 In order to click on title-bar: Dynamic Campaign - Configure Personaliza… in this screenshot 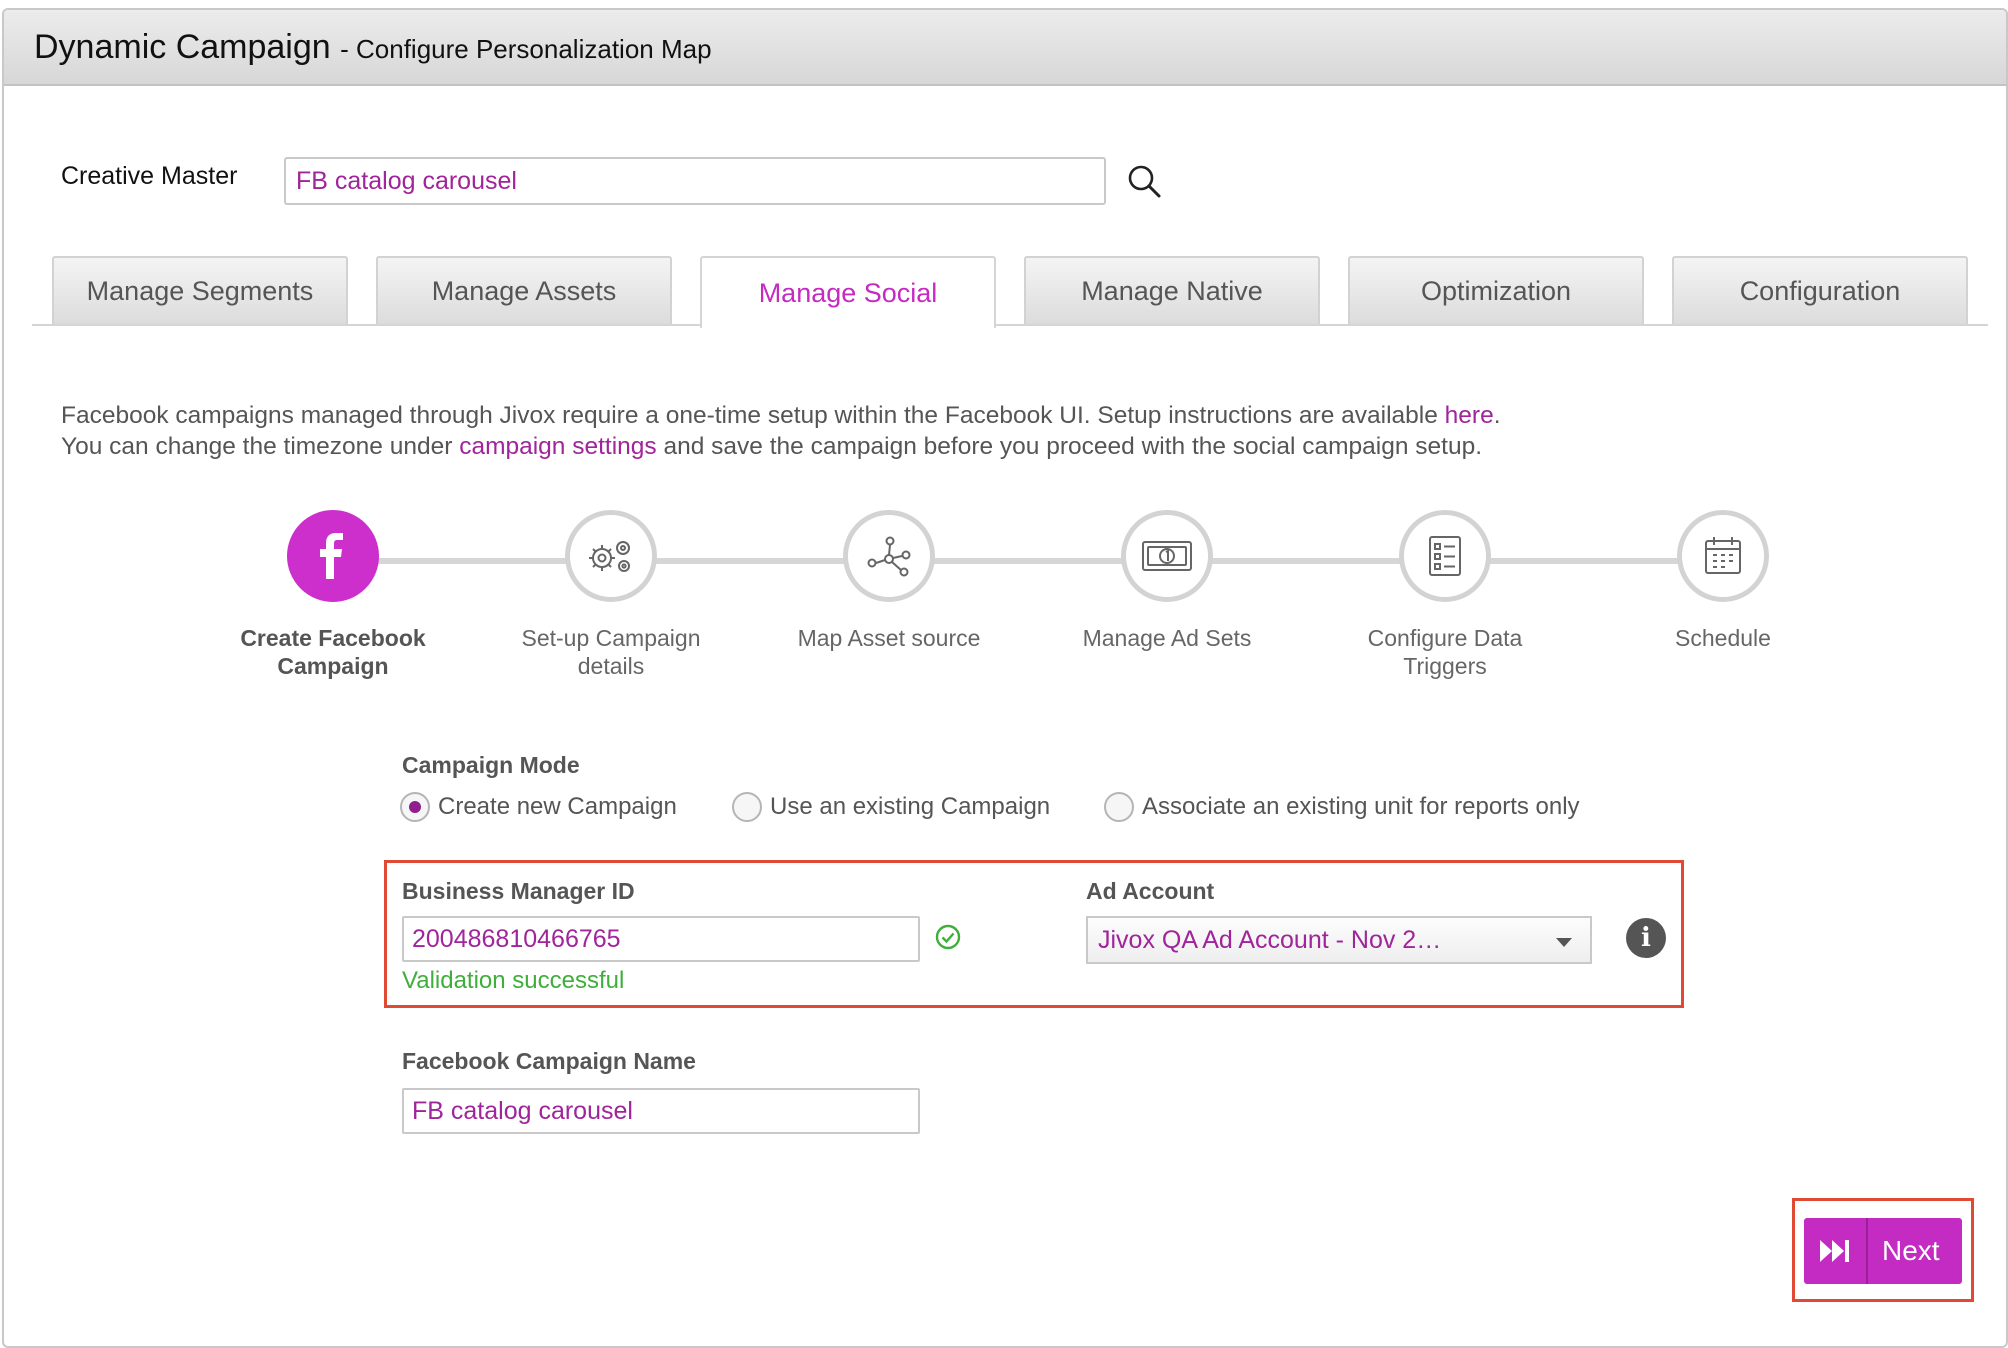, I will do `click(1005, 48)`.